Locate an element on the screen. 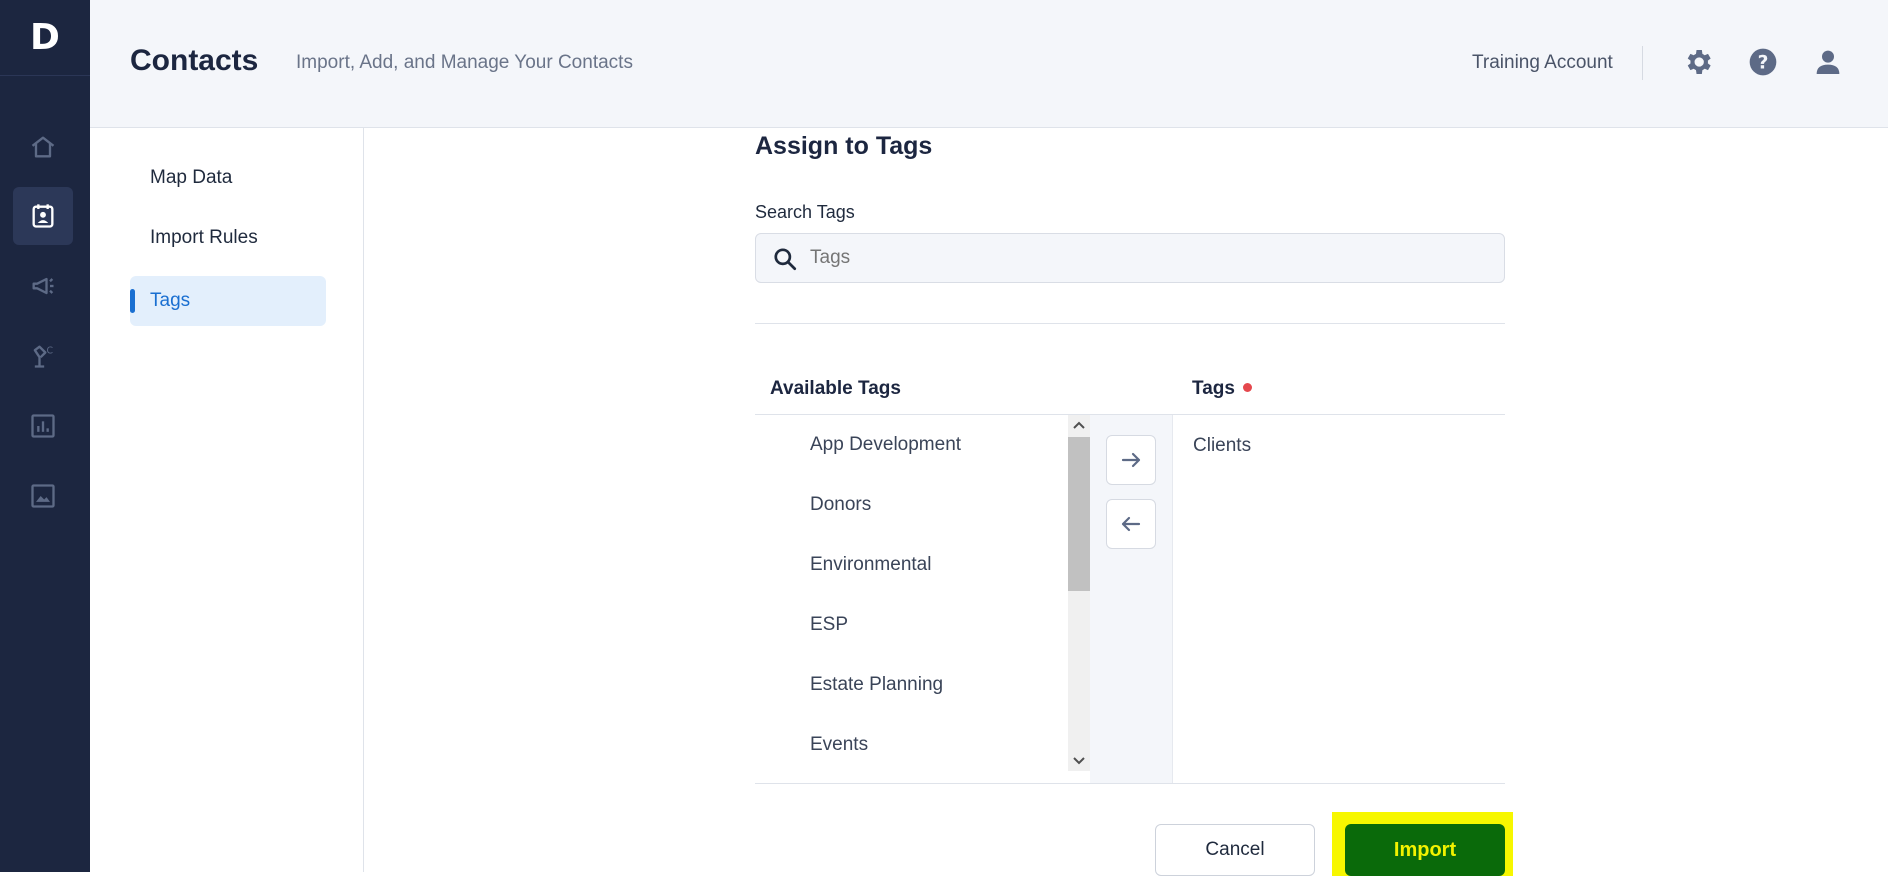 The width and height of the screenshot is (1888, 876). list-scrollbar is located at coordinates (1079, 593).